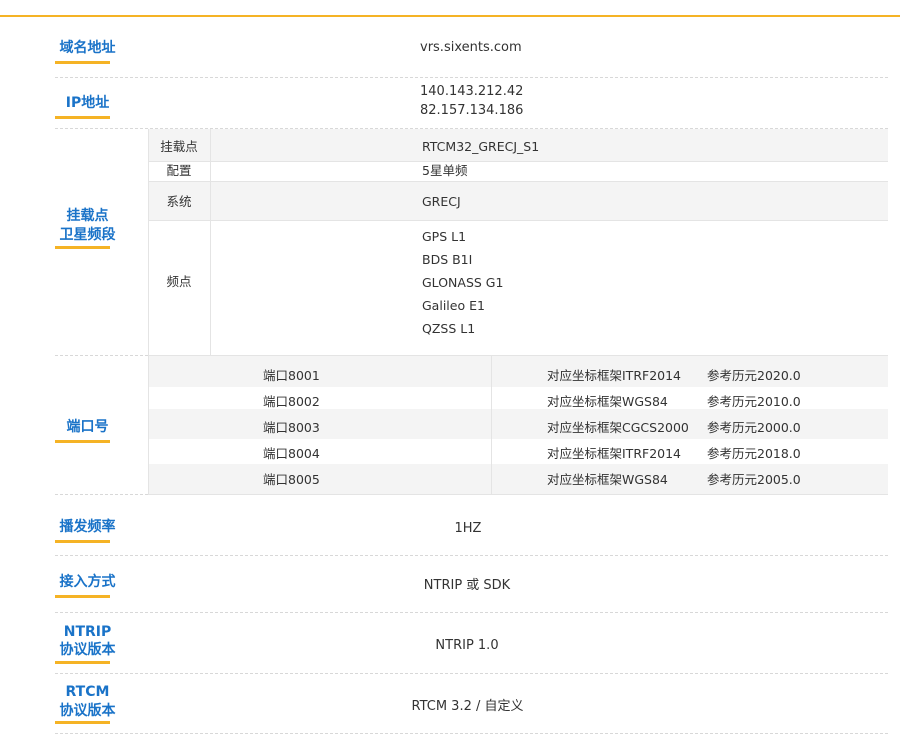 The image size is (900, 750). Describe the element at coordinates (87, 527) in the screenshot. I see `rate-label: 播发频率` at that location.